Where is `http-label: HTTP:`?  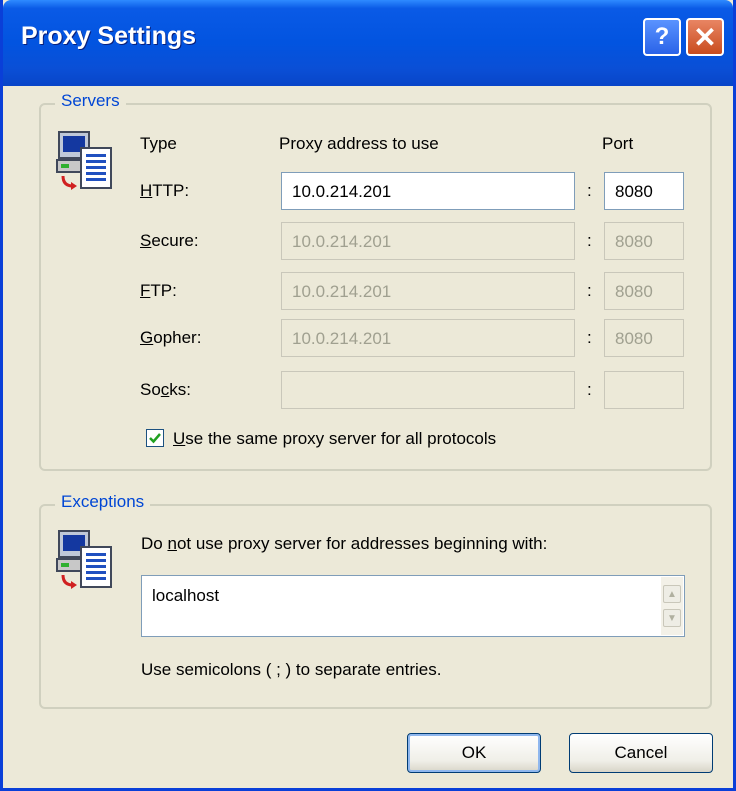
http-label: HTTP: is located at coordinates (165, 190).